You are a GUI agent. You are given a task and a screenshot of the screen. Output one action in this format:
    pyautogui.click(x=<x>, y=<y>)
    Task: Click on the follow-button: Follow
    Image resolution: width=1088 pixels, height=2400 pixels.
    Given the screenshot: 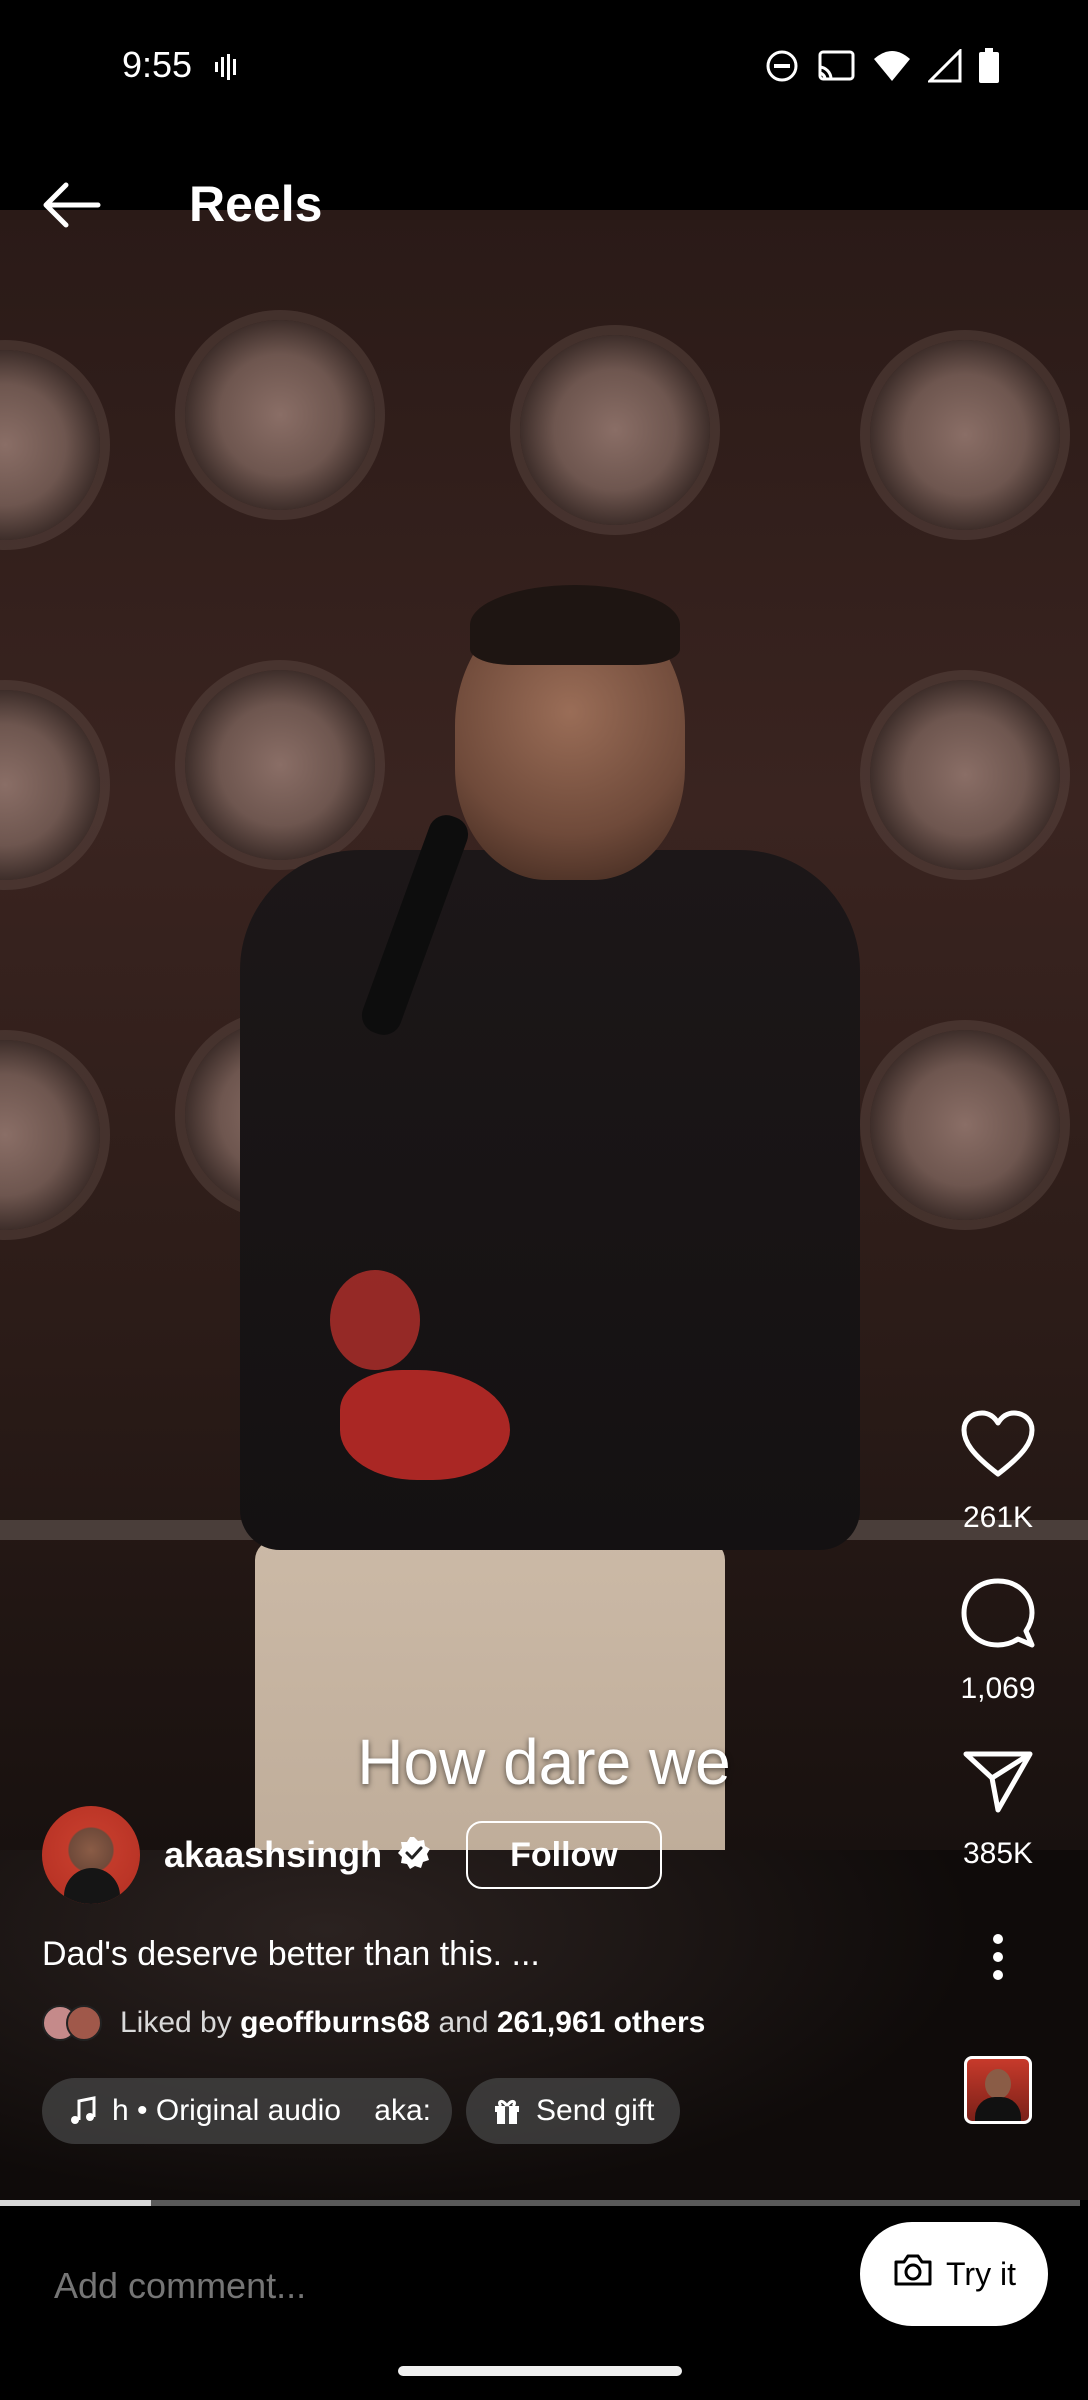 What is the action you would take?
    pyautogui.click(x=564, y=1855)
    